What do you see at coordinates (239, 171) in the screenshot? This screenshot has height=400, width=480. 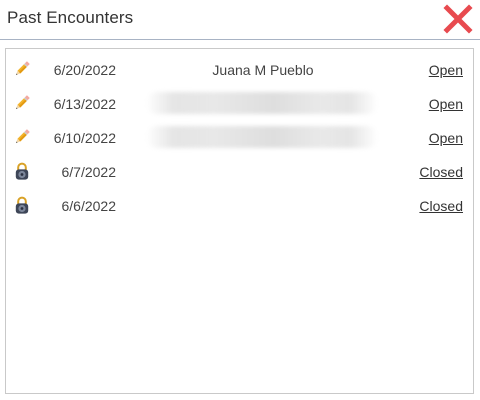 I see `encounter-row: 6/7/2022 Closed` at bounding box center [239, 171].